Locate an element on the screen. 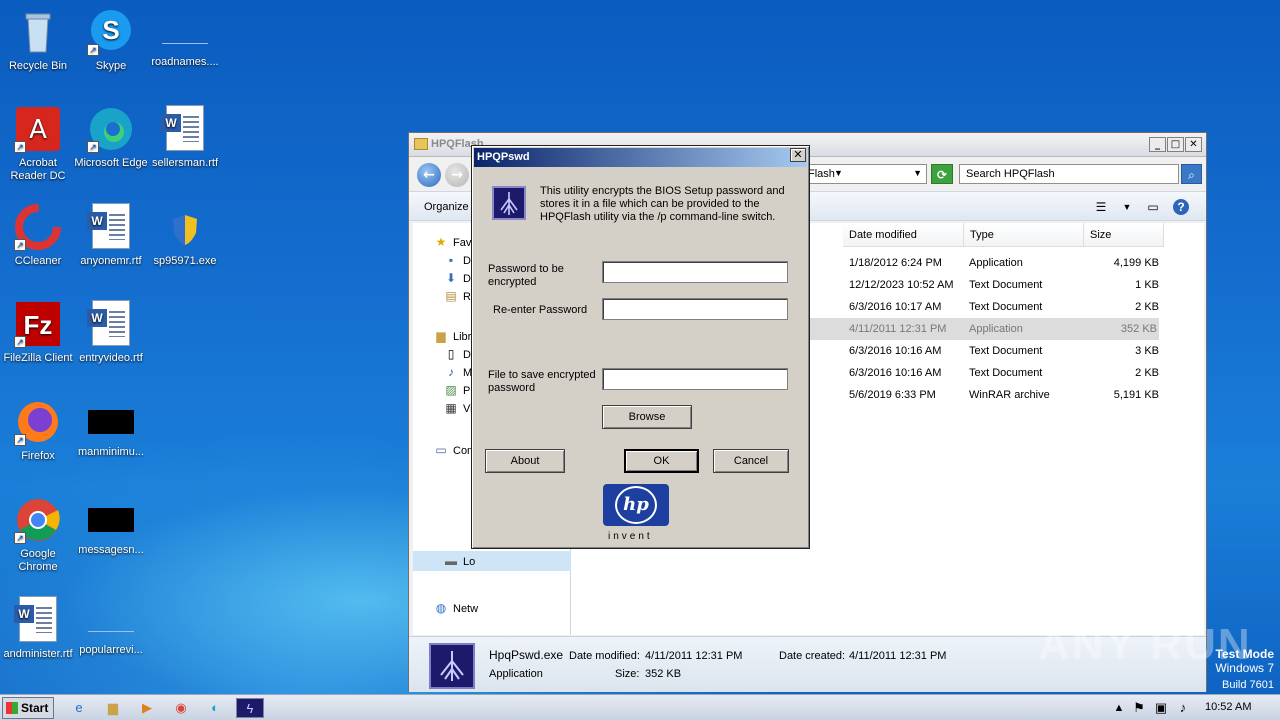  clock: 10:52 AM is located at coordinates (1228, 707).